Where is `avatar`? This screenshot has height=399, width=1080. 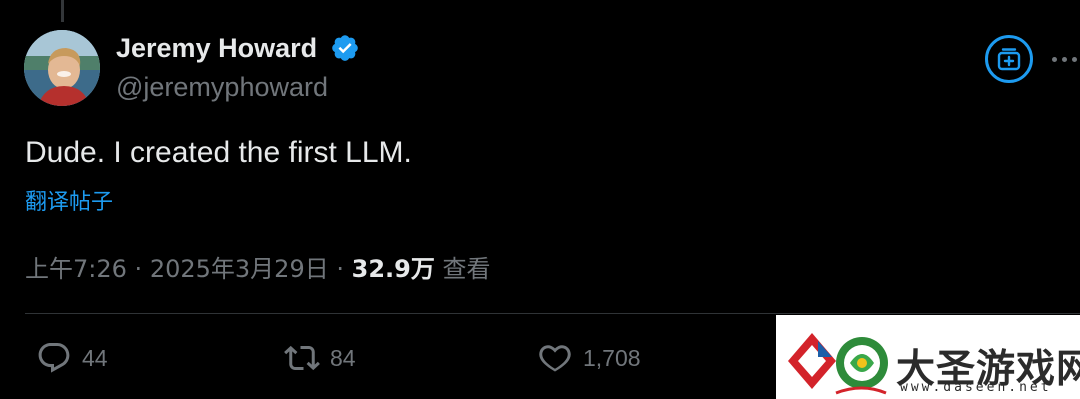
avatar is located at coordinates (62, 68).